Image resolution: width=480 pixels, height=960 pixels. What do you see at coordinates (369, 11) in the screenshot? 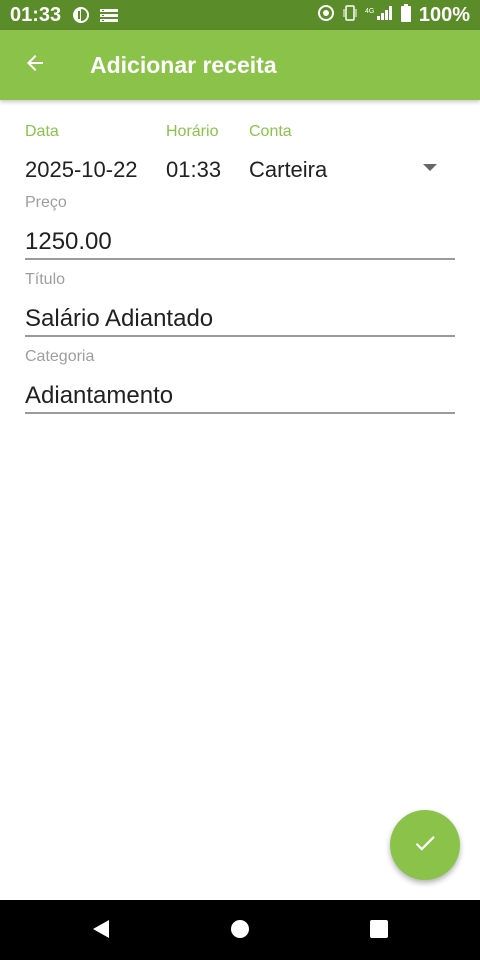
I see `svg-text: 4G` at bounding box center [369, 11].